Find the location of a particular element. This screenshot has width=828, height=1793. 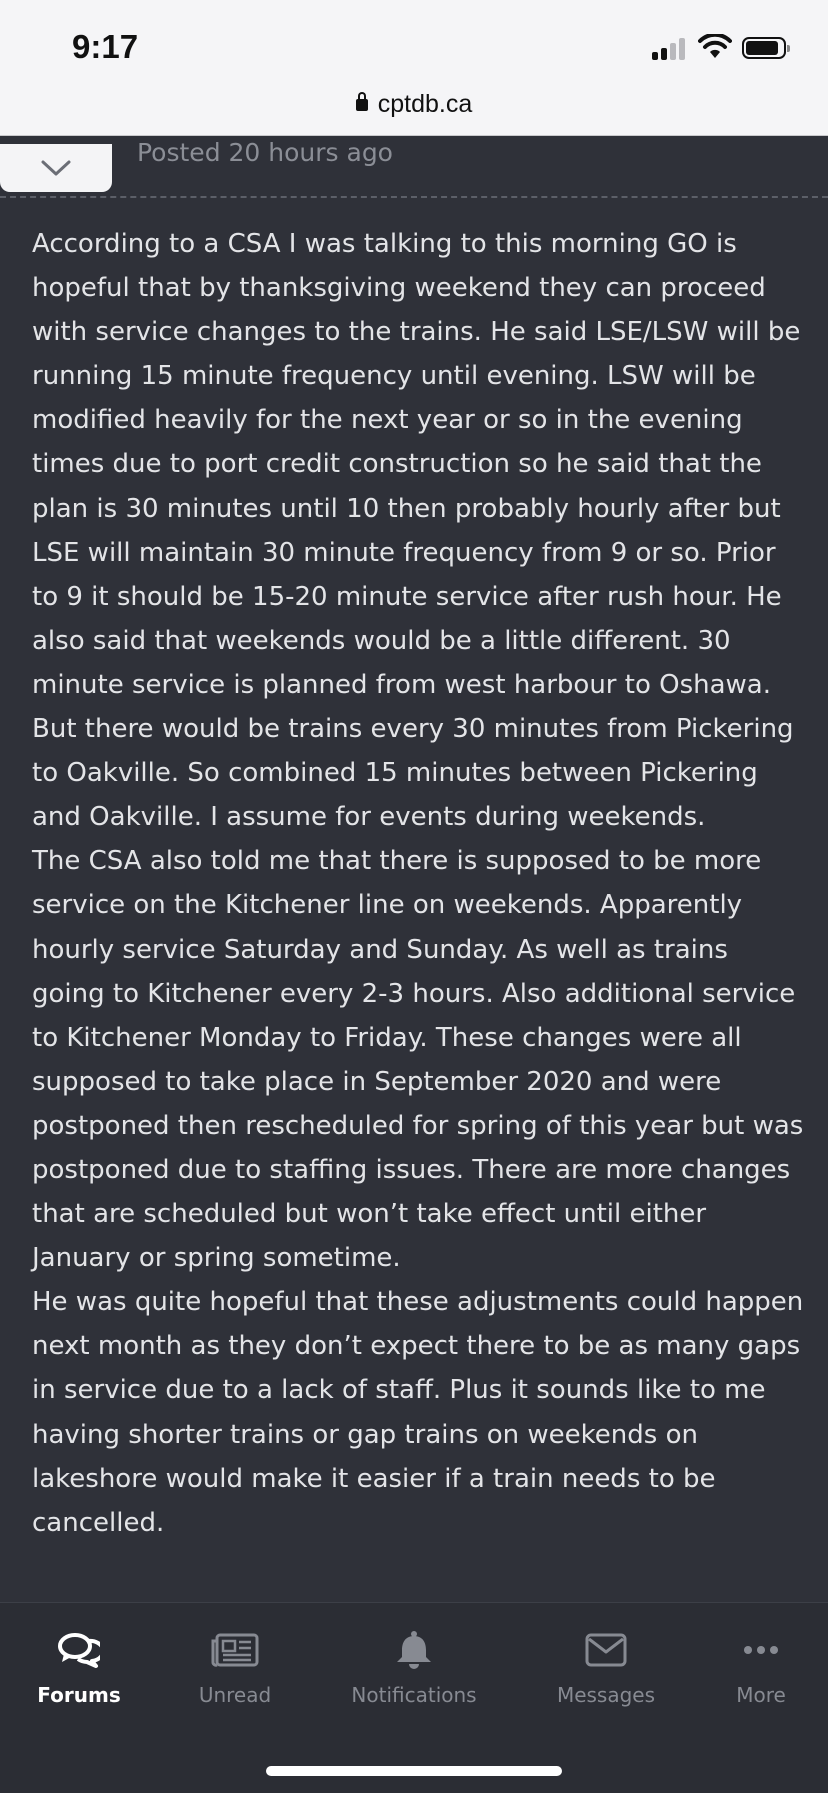

chevron-down-icon is located at coordinates (56, 168).